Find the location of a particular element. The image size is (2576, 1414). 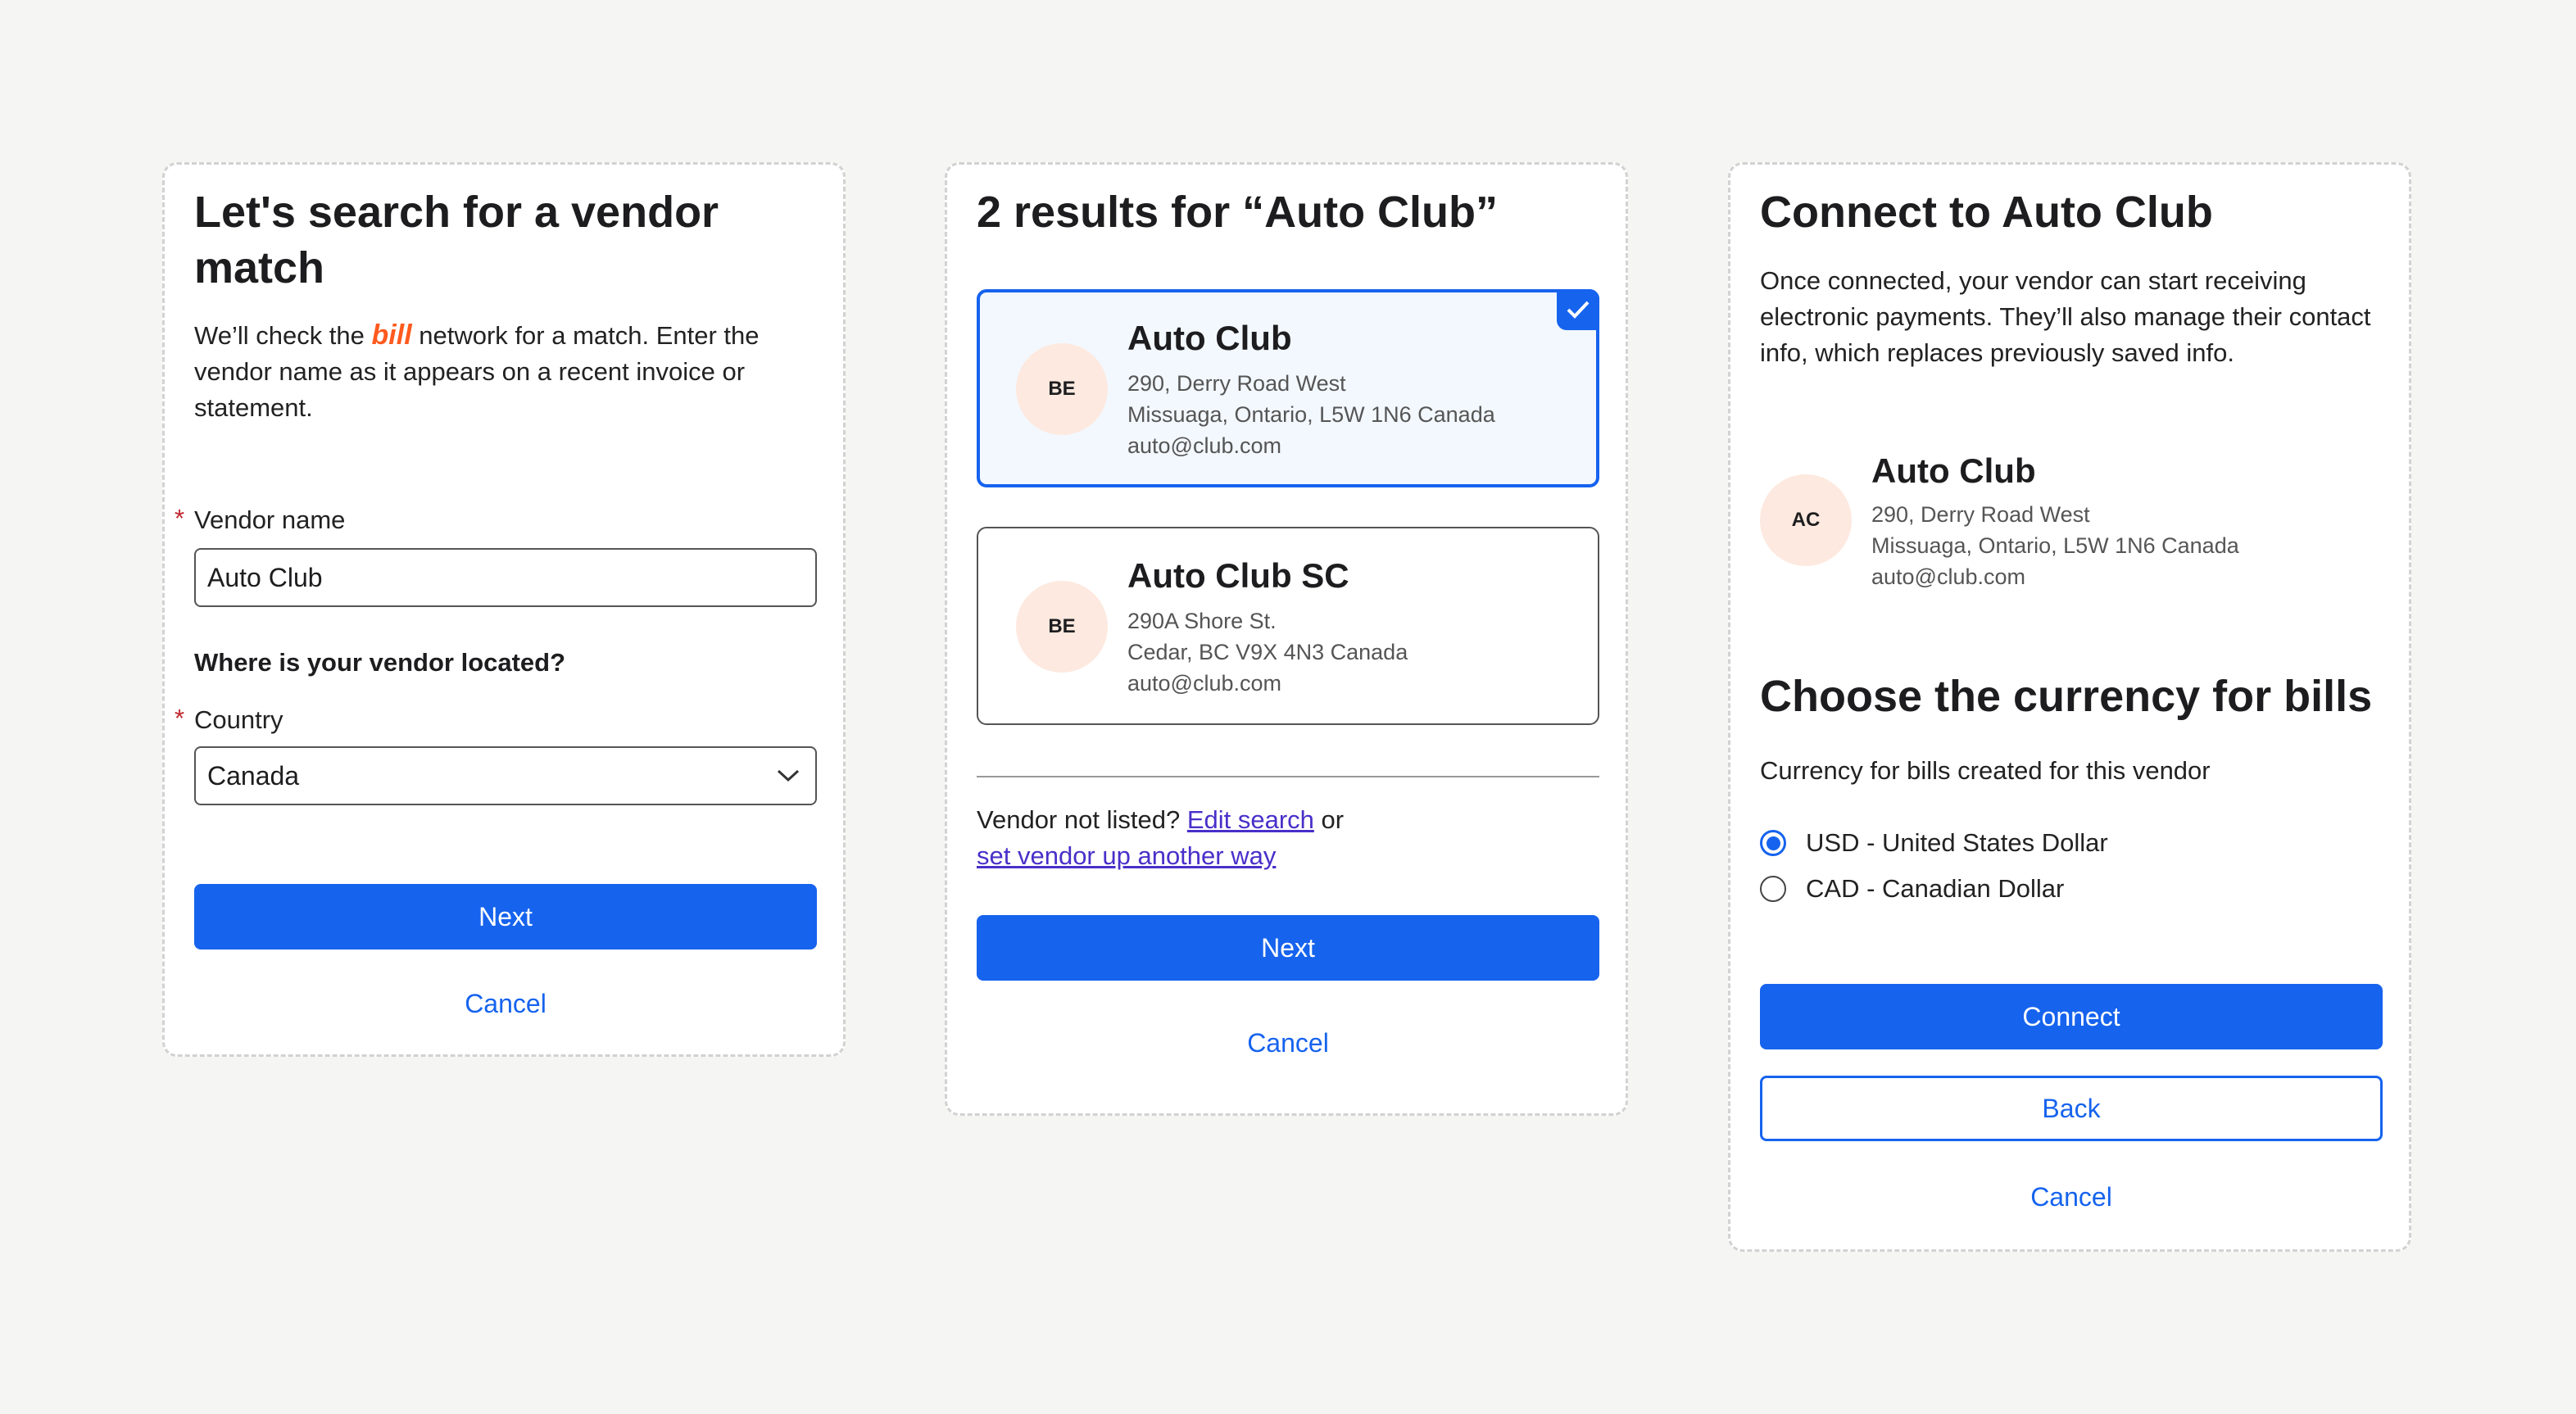

vendor-address-line2: Cedar, BC V9X 4N3 Canada is located at coordinates (1267, 652).